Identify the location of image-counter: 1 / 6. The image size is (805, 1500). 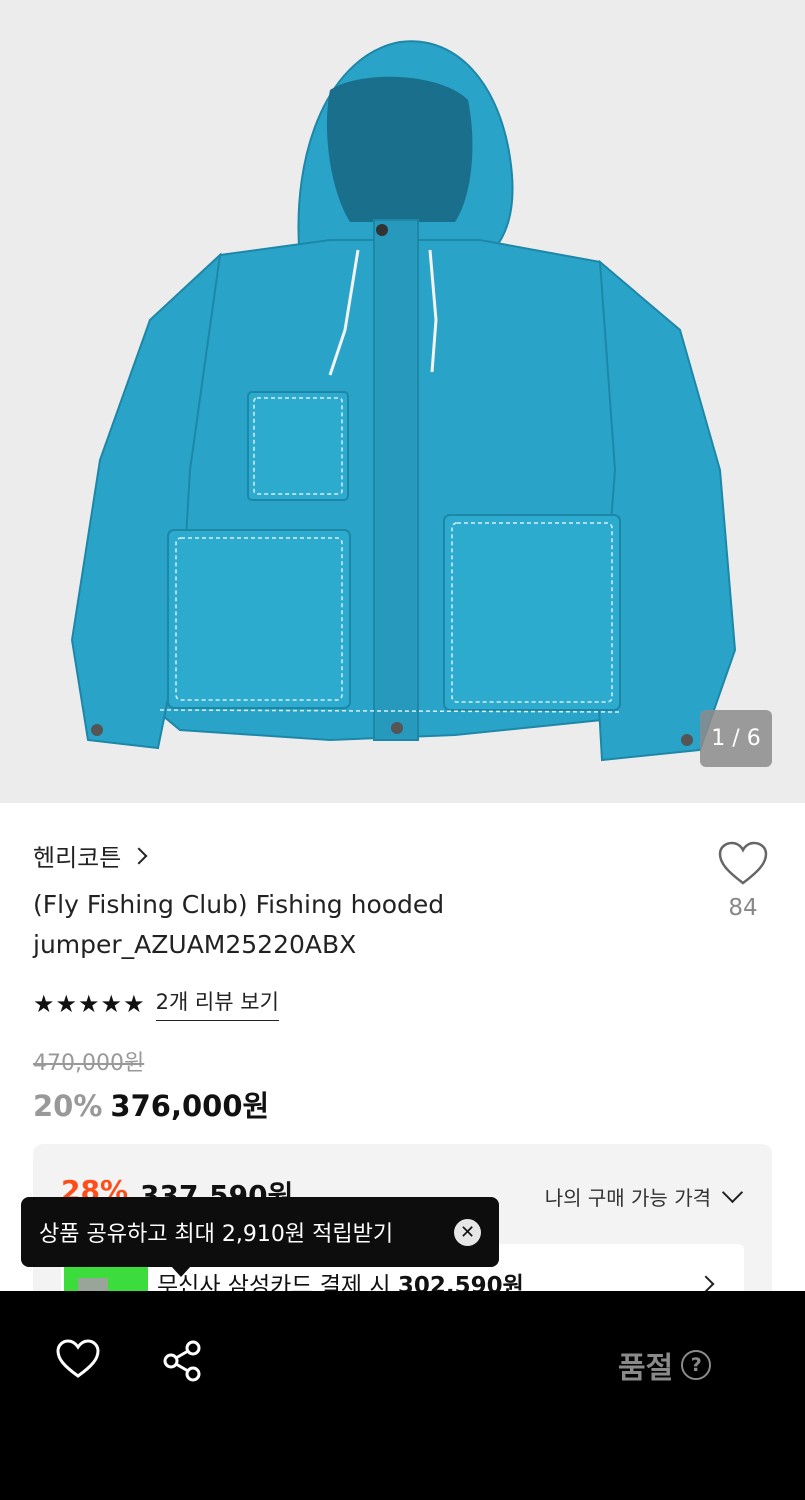
(736, 738).